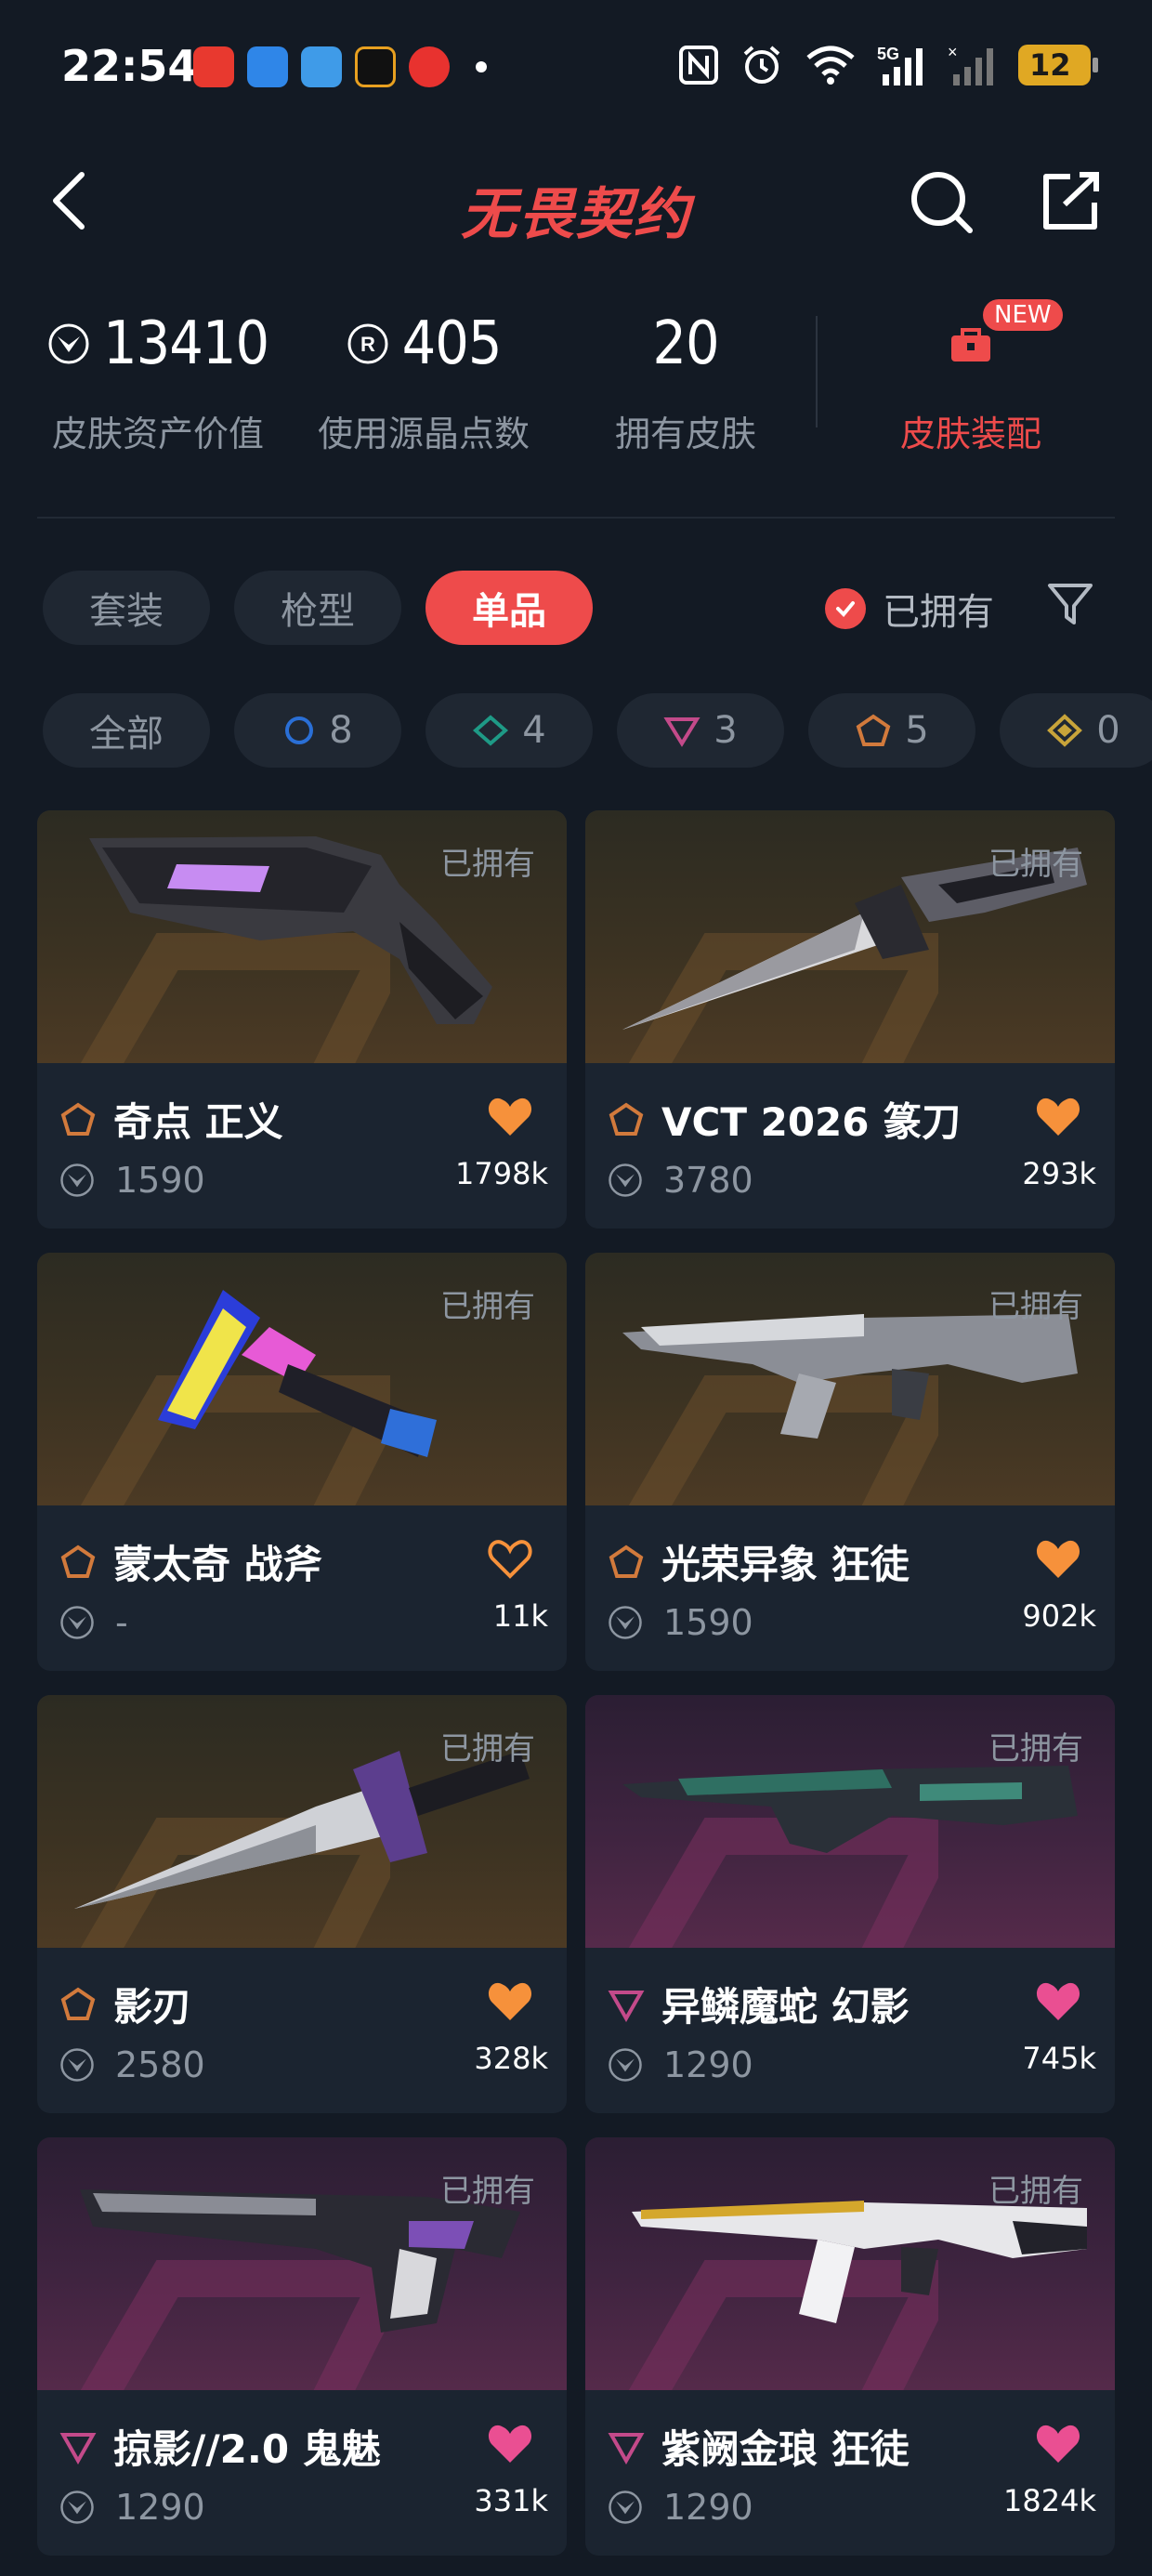  What do you see at coordinates (597, 730) in the screenshot?
I see `tier-filter-chips: 全部 8 4 3 5 0` at bounding box center [597, 730].